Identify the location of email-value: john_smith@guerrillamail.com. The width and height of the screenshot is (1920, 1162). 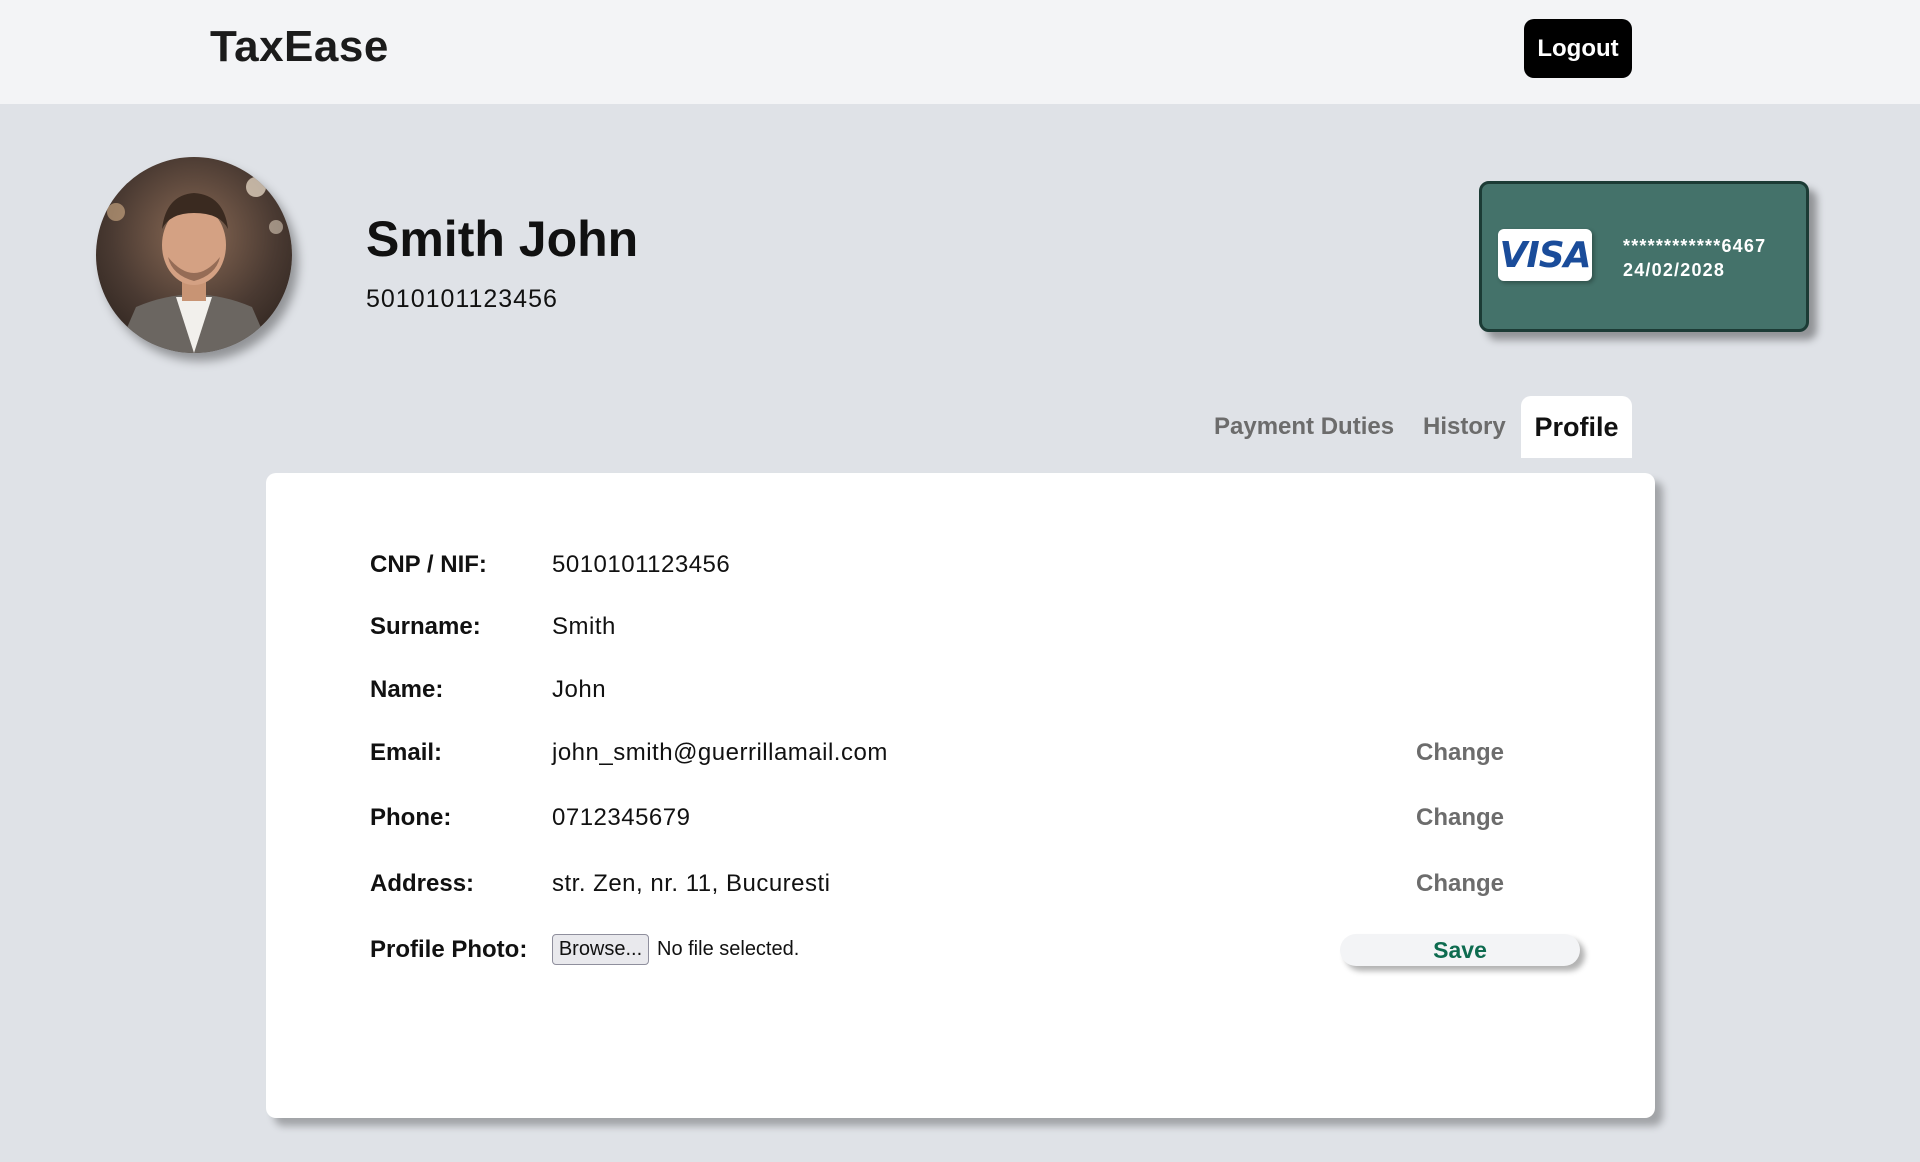
(720, 752).